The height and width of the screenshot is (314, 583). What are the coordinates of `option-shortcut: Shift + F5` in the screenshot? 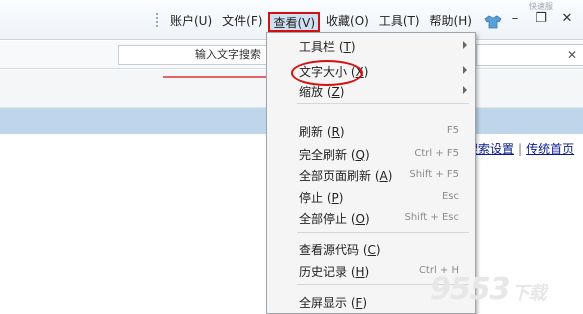 It's located at (434, 174).